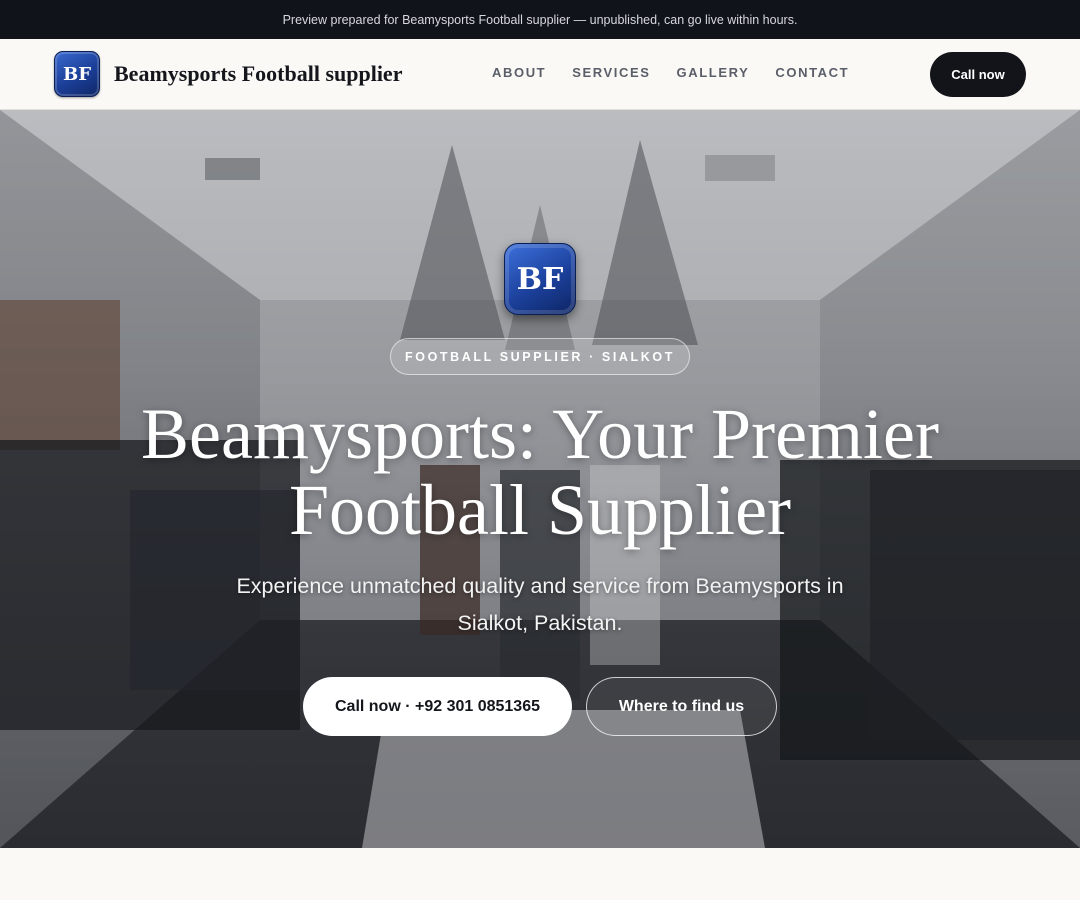 Image resolution: width=1080 pixels, height=900 pixels. What do you see at coordinates (540, 356) in the screenshot?
I see `hero-kicker-badge: FOOTBALL SUPPLIER · SIALKOT` at bounding box center [540, 356].